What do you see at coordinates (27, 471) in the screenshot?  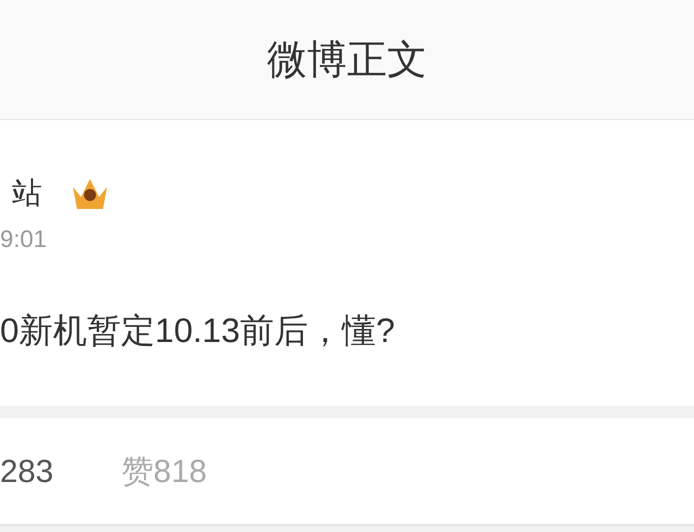 I see `tab: 283` at bounding box center [27, 471].